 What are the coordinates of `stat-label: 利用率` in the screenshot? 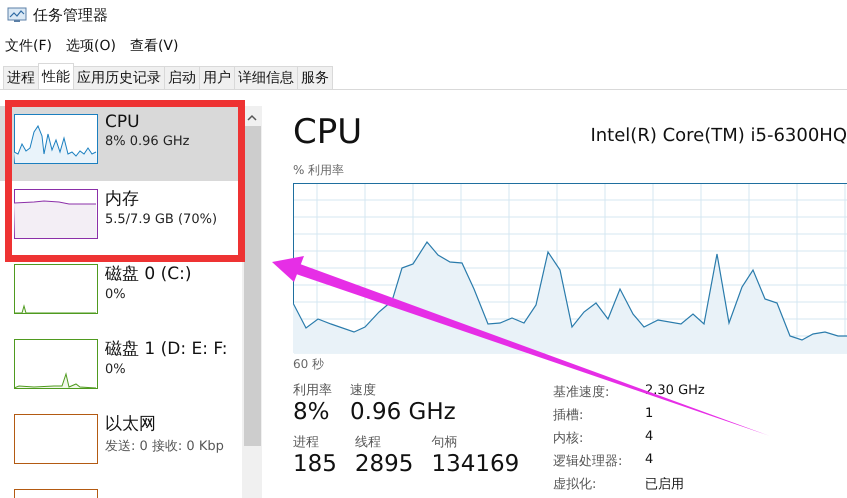 It's located at (312, 390).